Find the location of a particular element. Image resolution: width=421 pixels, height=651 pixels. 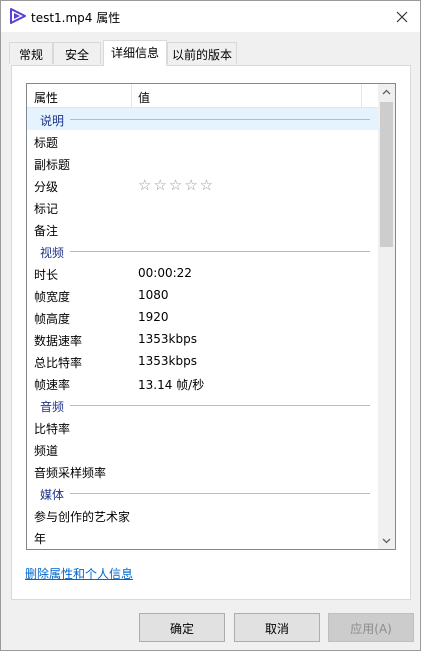

window-title: test1.mp4 属性 is located at coordinates (76, 18).